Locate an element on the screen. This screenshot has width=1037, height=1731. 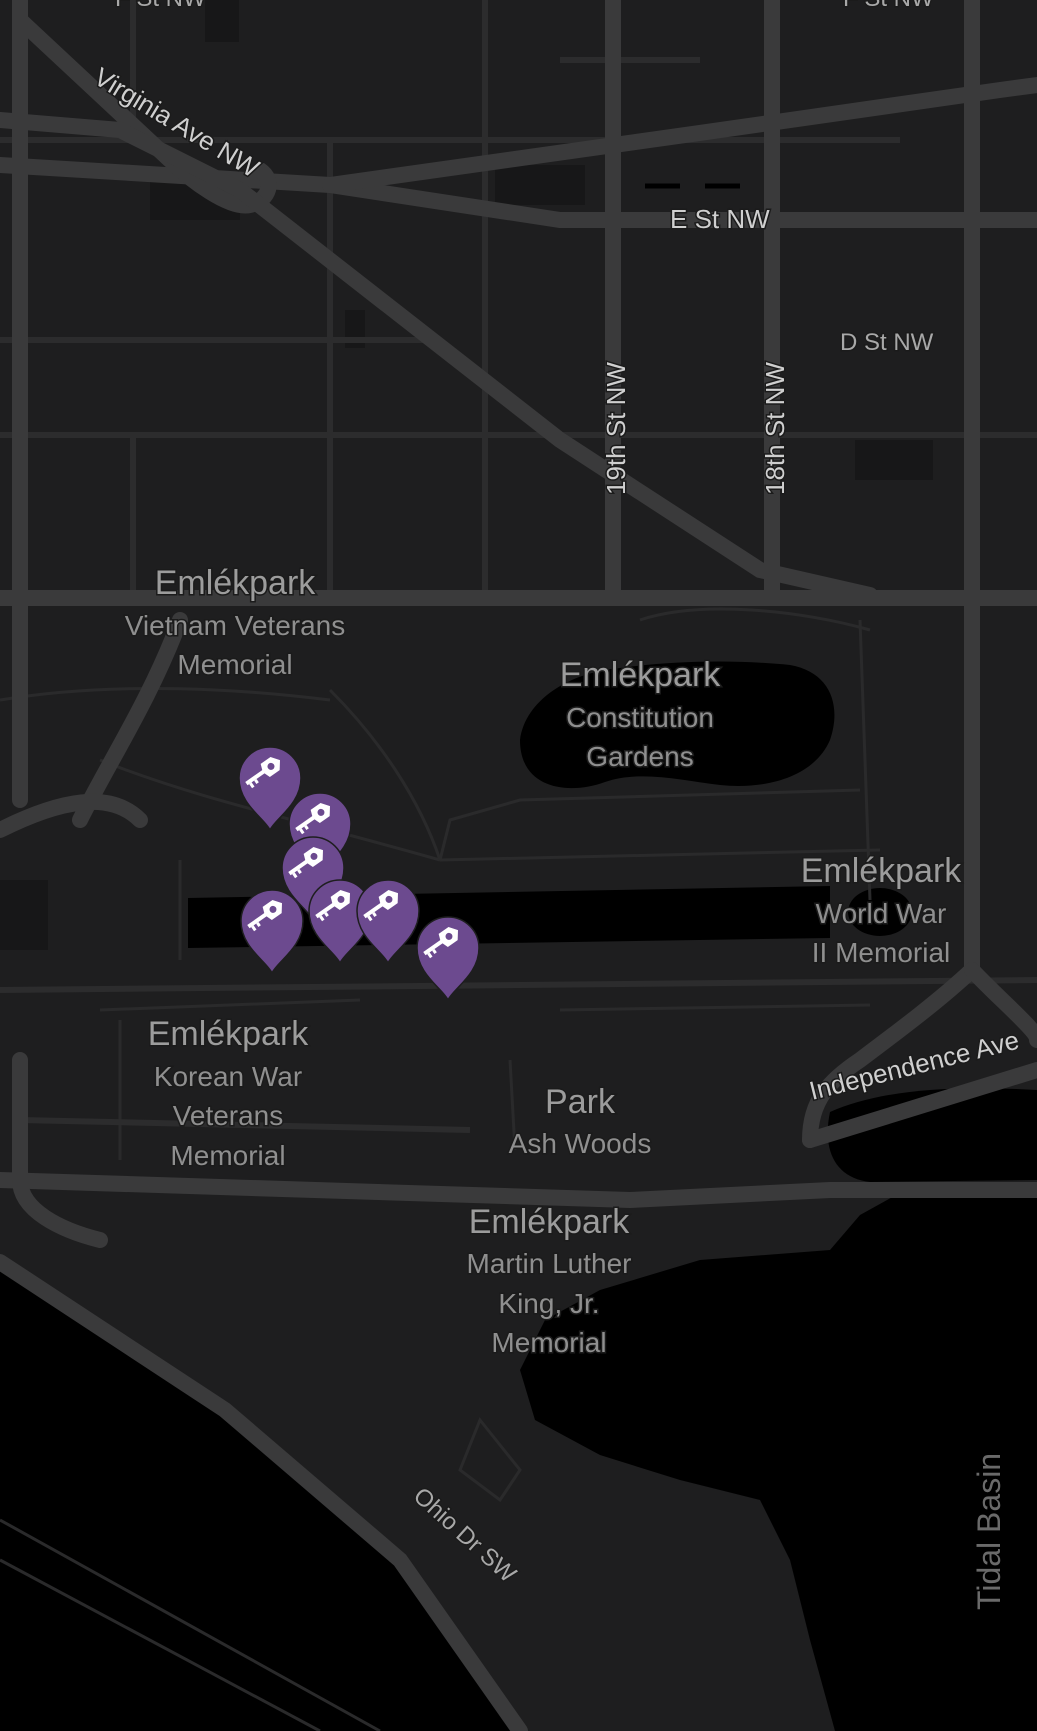
place-name-line: Veterans is located at coordinates (228, 1115).